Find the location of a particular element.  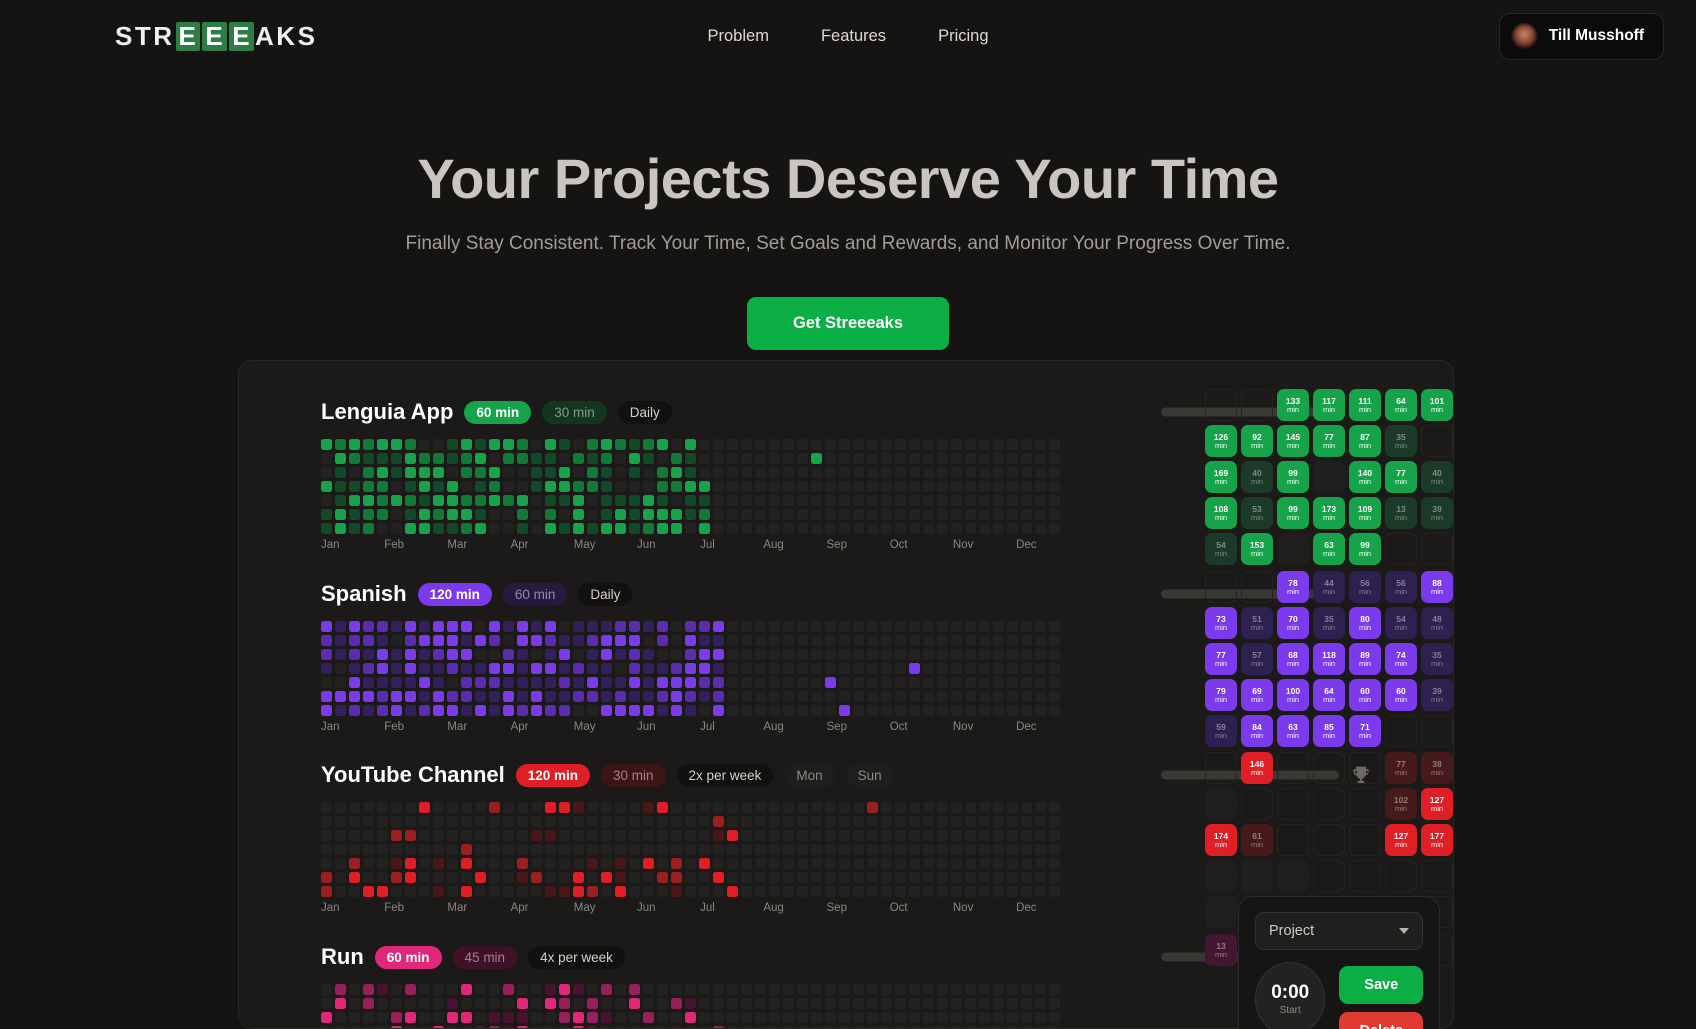

day-cell: 57 min is located at coordinates (1257, 659).